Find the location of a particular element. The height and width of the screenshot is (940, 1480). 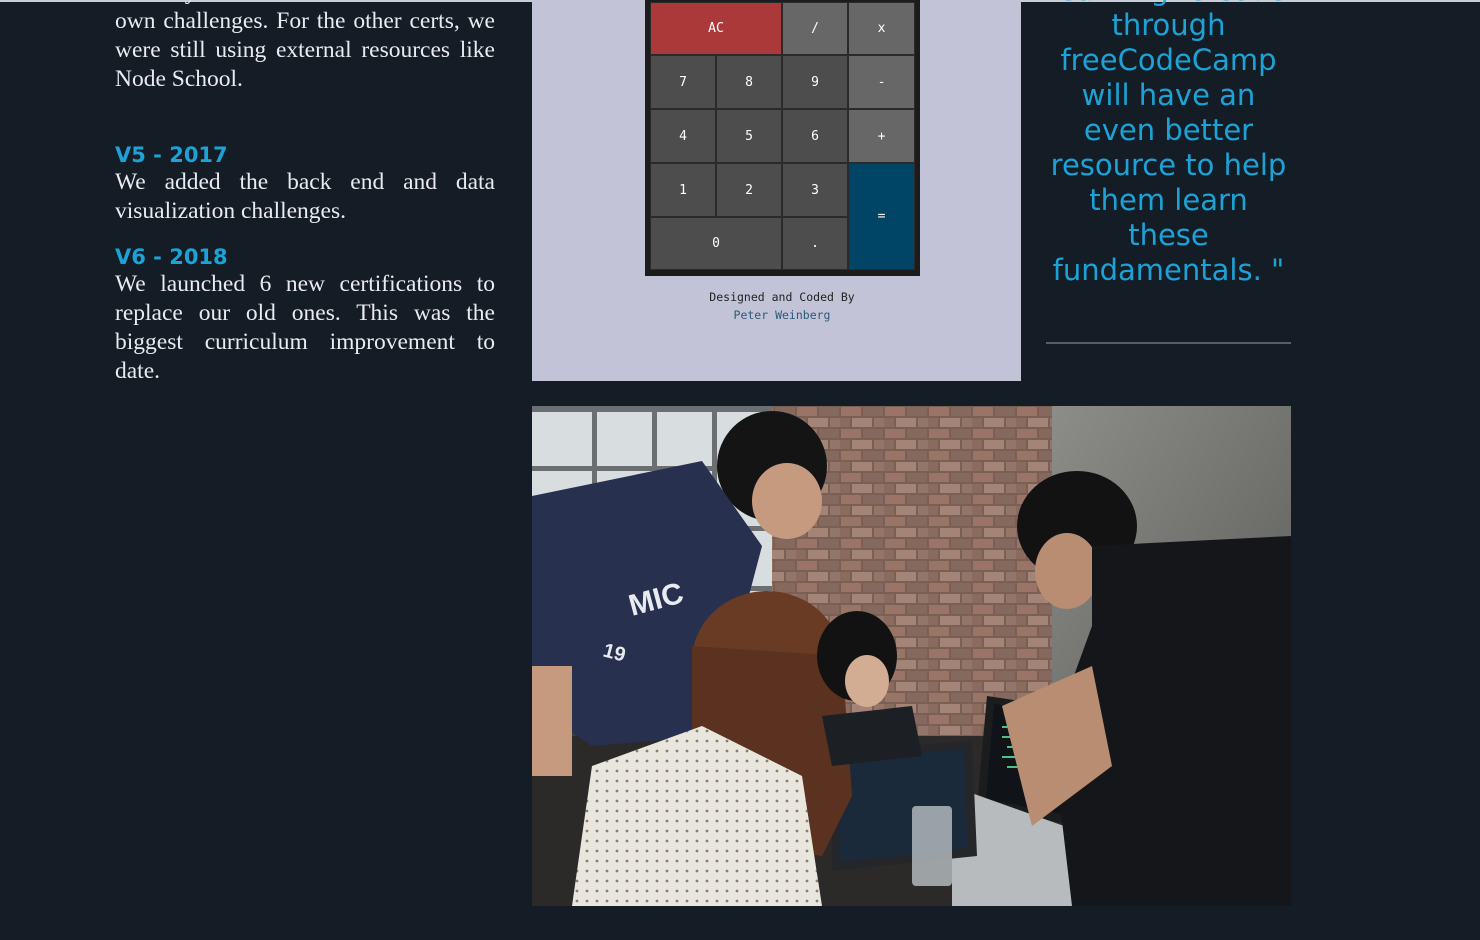

credit-line: Designed and Coded By is located at coordinates (782, 297).